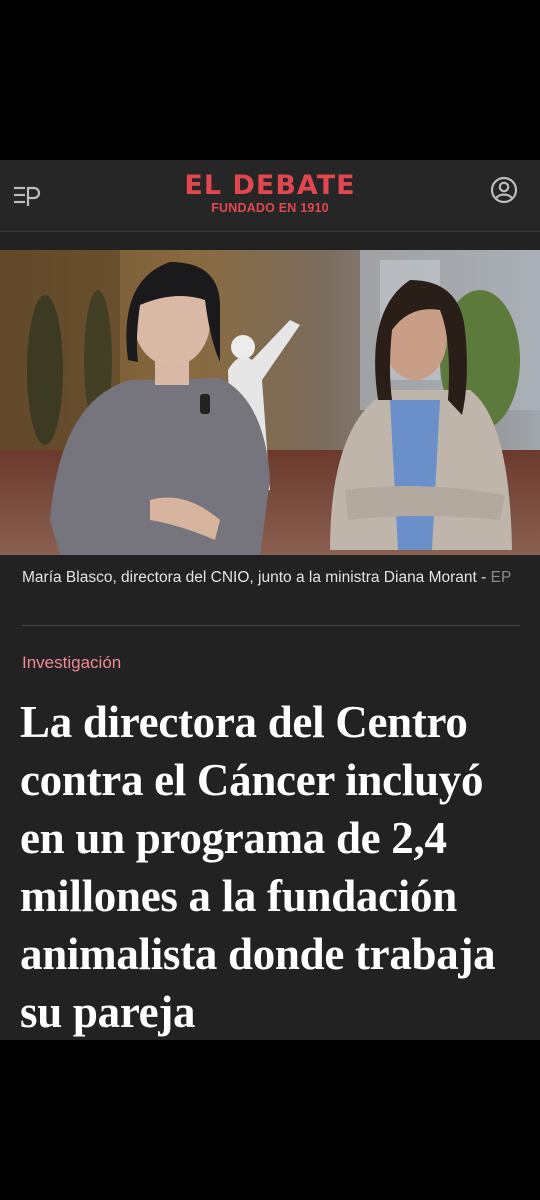 This screenshot has height=1200, width=540. Describe the element at coordinates (501, 577) in the screenshot. I see `caption-credit: EP` at that location.